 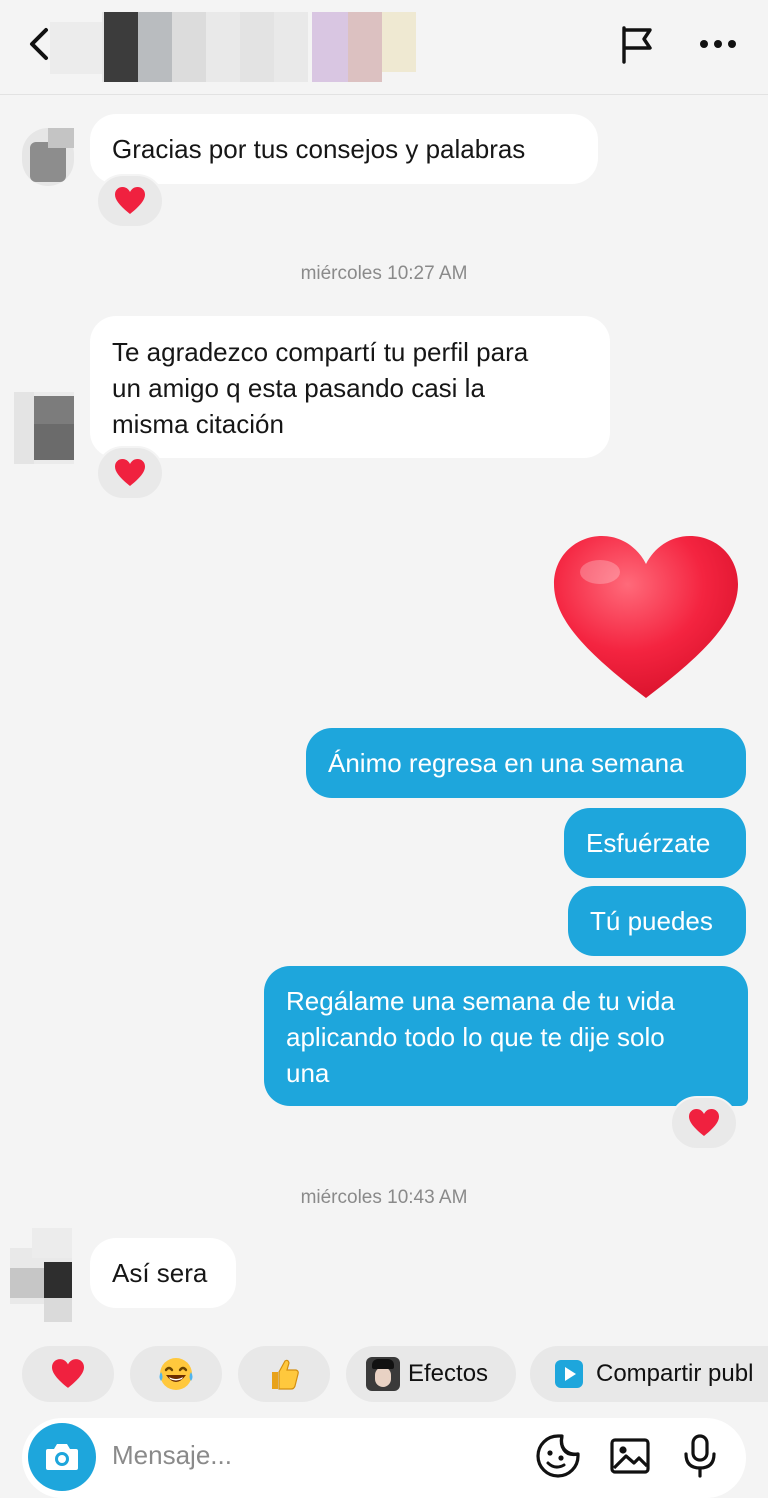 I want to click on message-text-line: aplicando todo lo que te dije solo, so click(x=475, y=1037).